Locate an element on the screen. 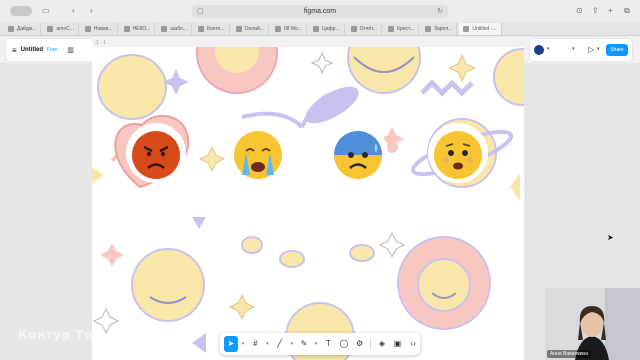  sun-face-sticker is located at coordinates (168, 285).